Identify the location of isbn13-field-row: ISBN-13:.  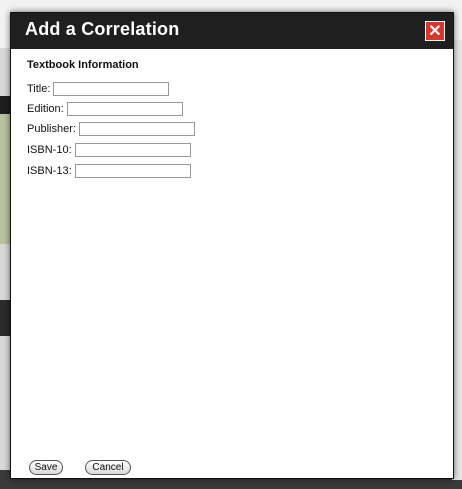
(109, 171).